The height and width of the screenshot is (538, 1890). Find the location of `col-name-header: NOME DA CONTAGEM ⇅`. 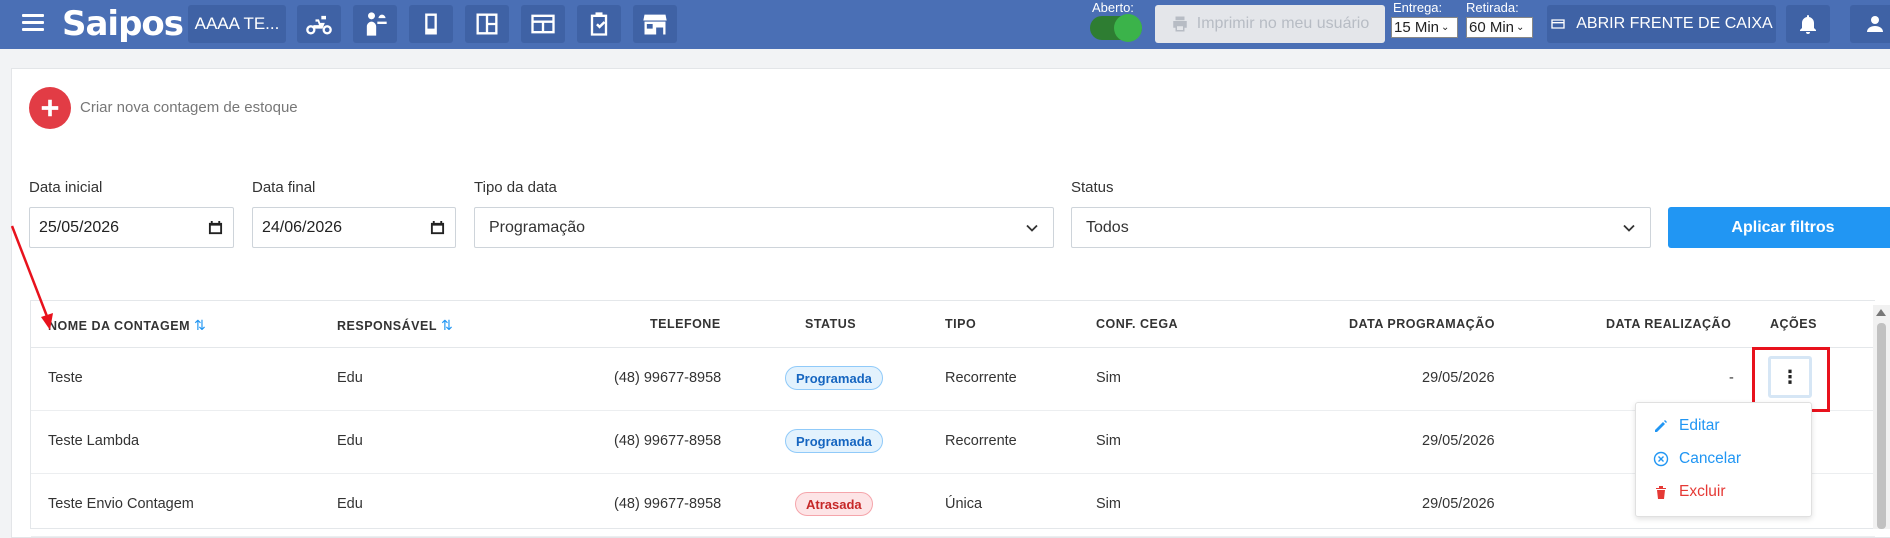

col-name-header: NOME DA CONTAGEM ⇅ is located at coordinates (127, 325).